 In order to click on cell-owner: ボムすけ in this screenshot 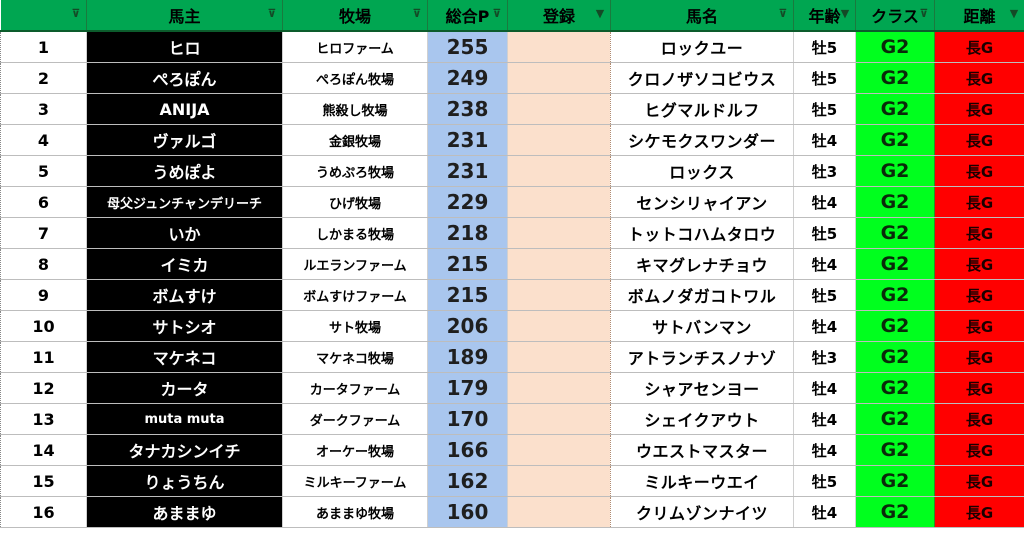, I will do `click(184, 295)`.